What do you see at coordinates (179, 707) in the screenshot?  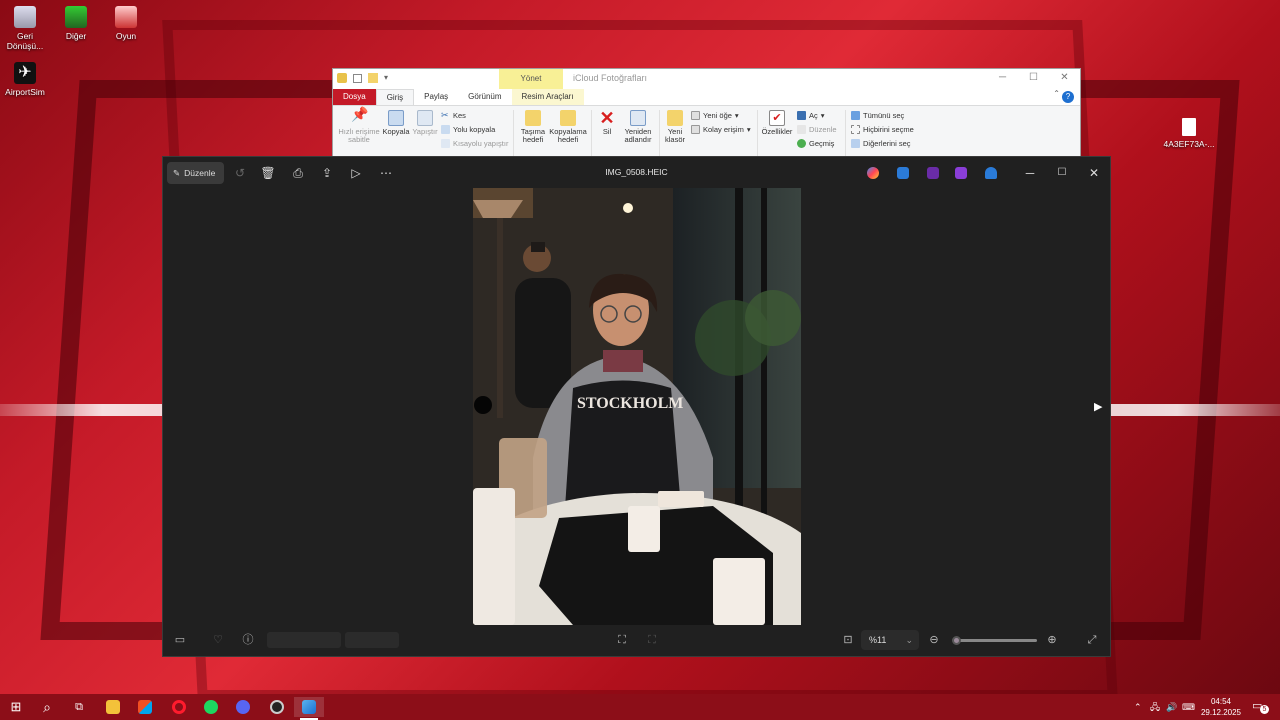 I see `taskbar-opera` at bounding box center [179, 707].